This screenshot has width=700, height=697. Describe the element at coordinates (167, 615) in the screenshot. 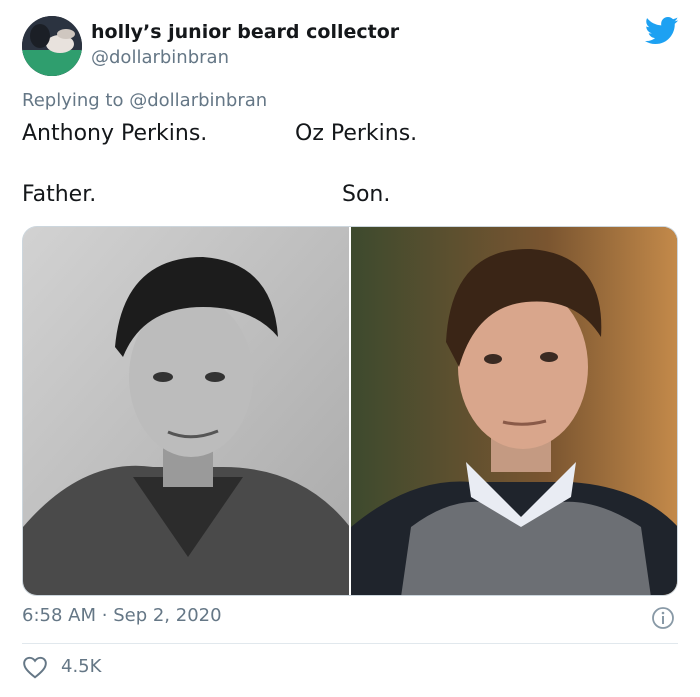

I see `tweet-date: Sep 2, 2020` at that location.